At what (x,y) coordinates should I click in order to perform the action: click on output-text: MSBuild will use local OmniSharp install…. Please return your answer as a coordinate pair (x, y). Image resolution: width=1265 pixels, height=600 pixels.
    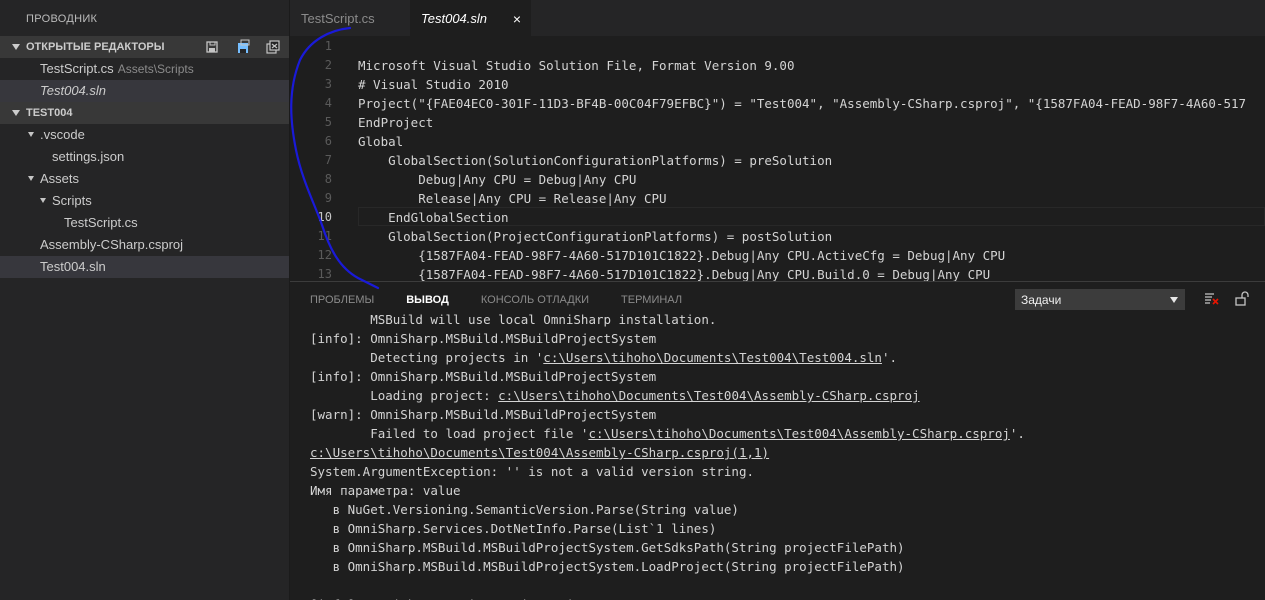
    Looking at the image, I should click on (513, 319).